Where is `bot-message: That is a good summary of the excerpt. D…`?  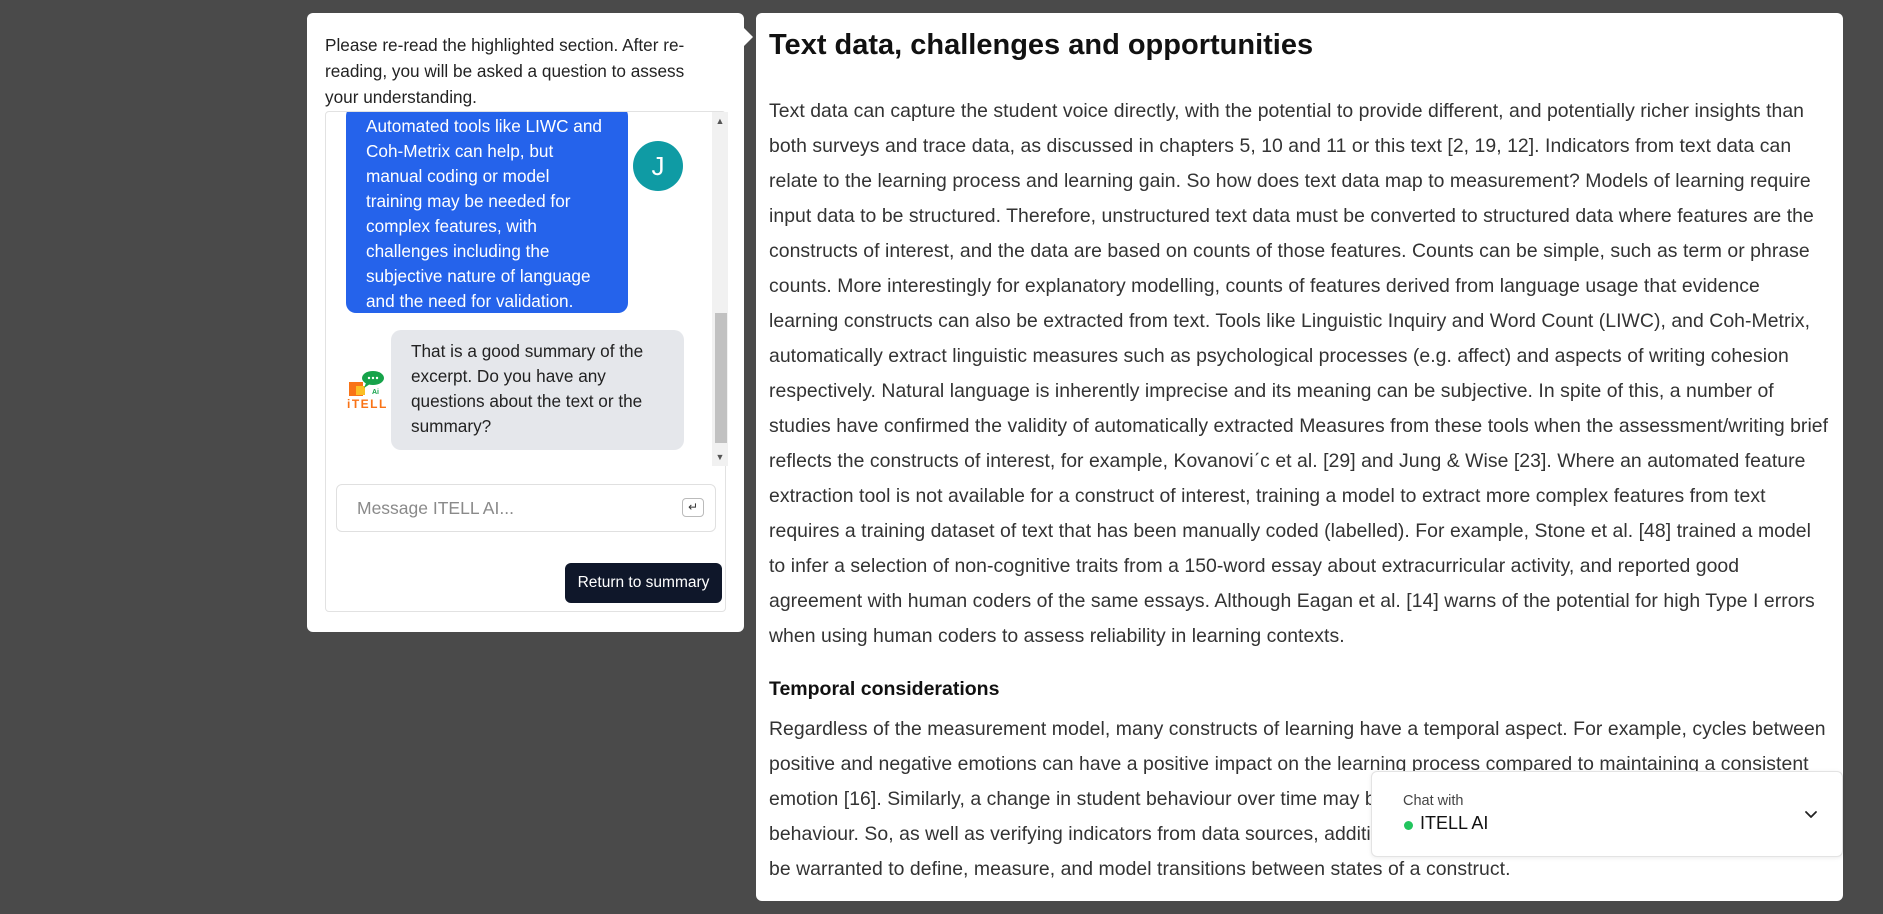 bot-message: That is a good summary of the excerpt. D… is located at coordinates (537, 390).